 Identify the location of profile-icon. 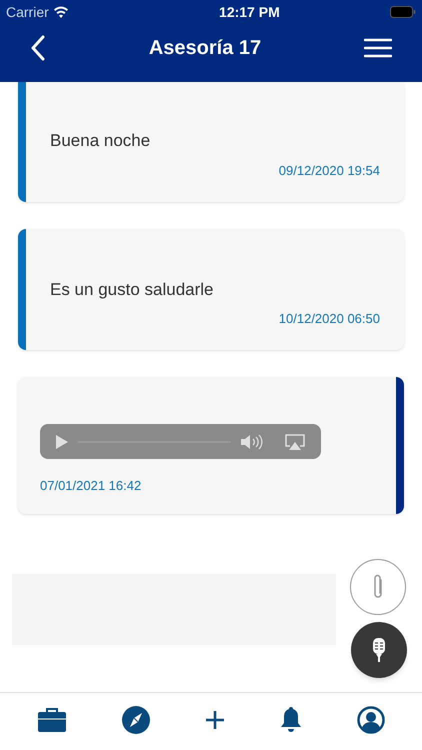
(370, 720).